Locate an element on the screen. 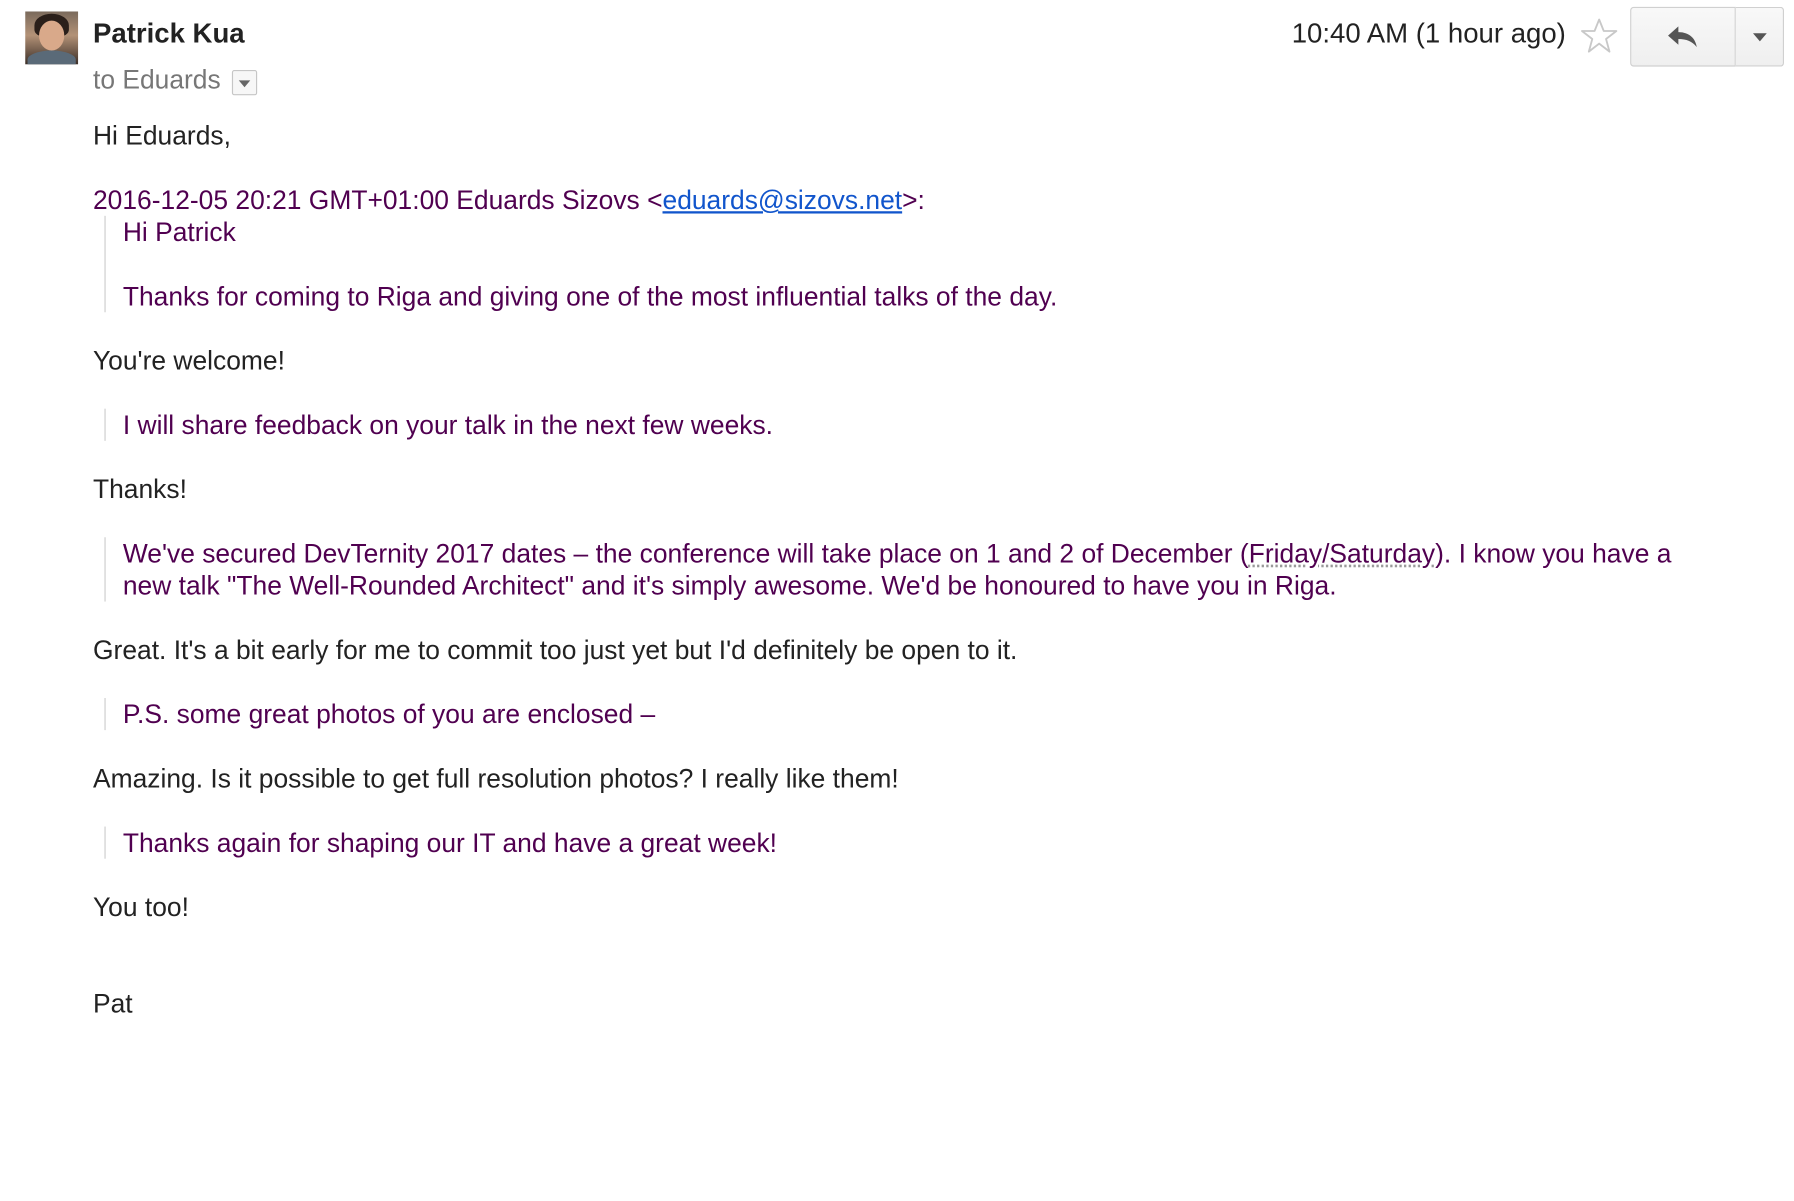 This screenshot has height=1201, width=1794. recipient-label: to Eduards is located at coordinates (156, 79).